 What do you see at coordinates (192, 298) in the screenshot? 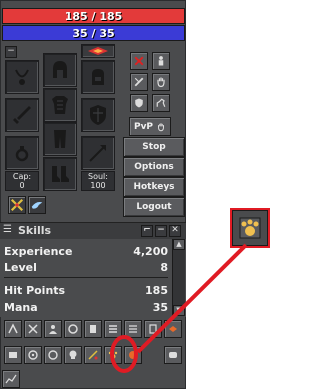
I see `callout-line` at bounding box center [192, 298].